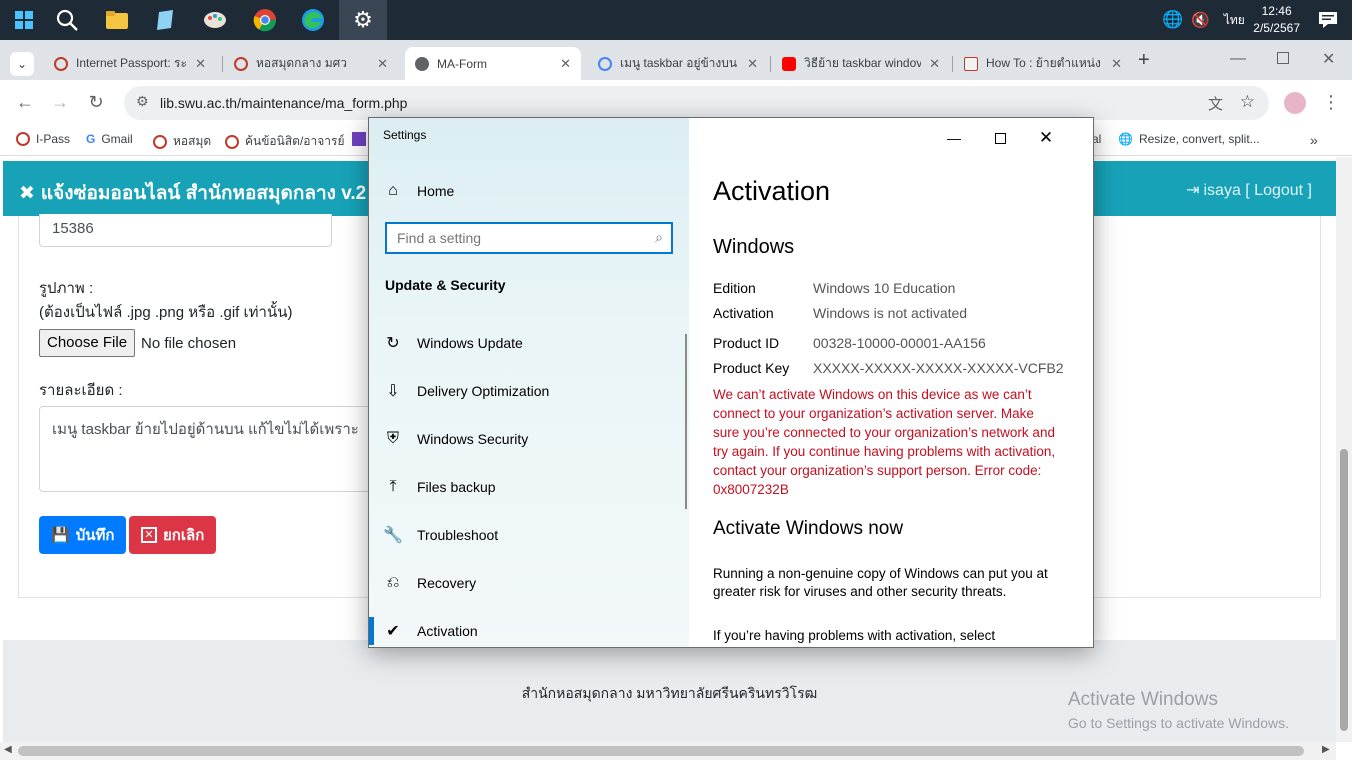  Describe the element at coordinates (393, 486) in the screenshot. I see `upload-icon: ⤒` at that location.